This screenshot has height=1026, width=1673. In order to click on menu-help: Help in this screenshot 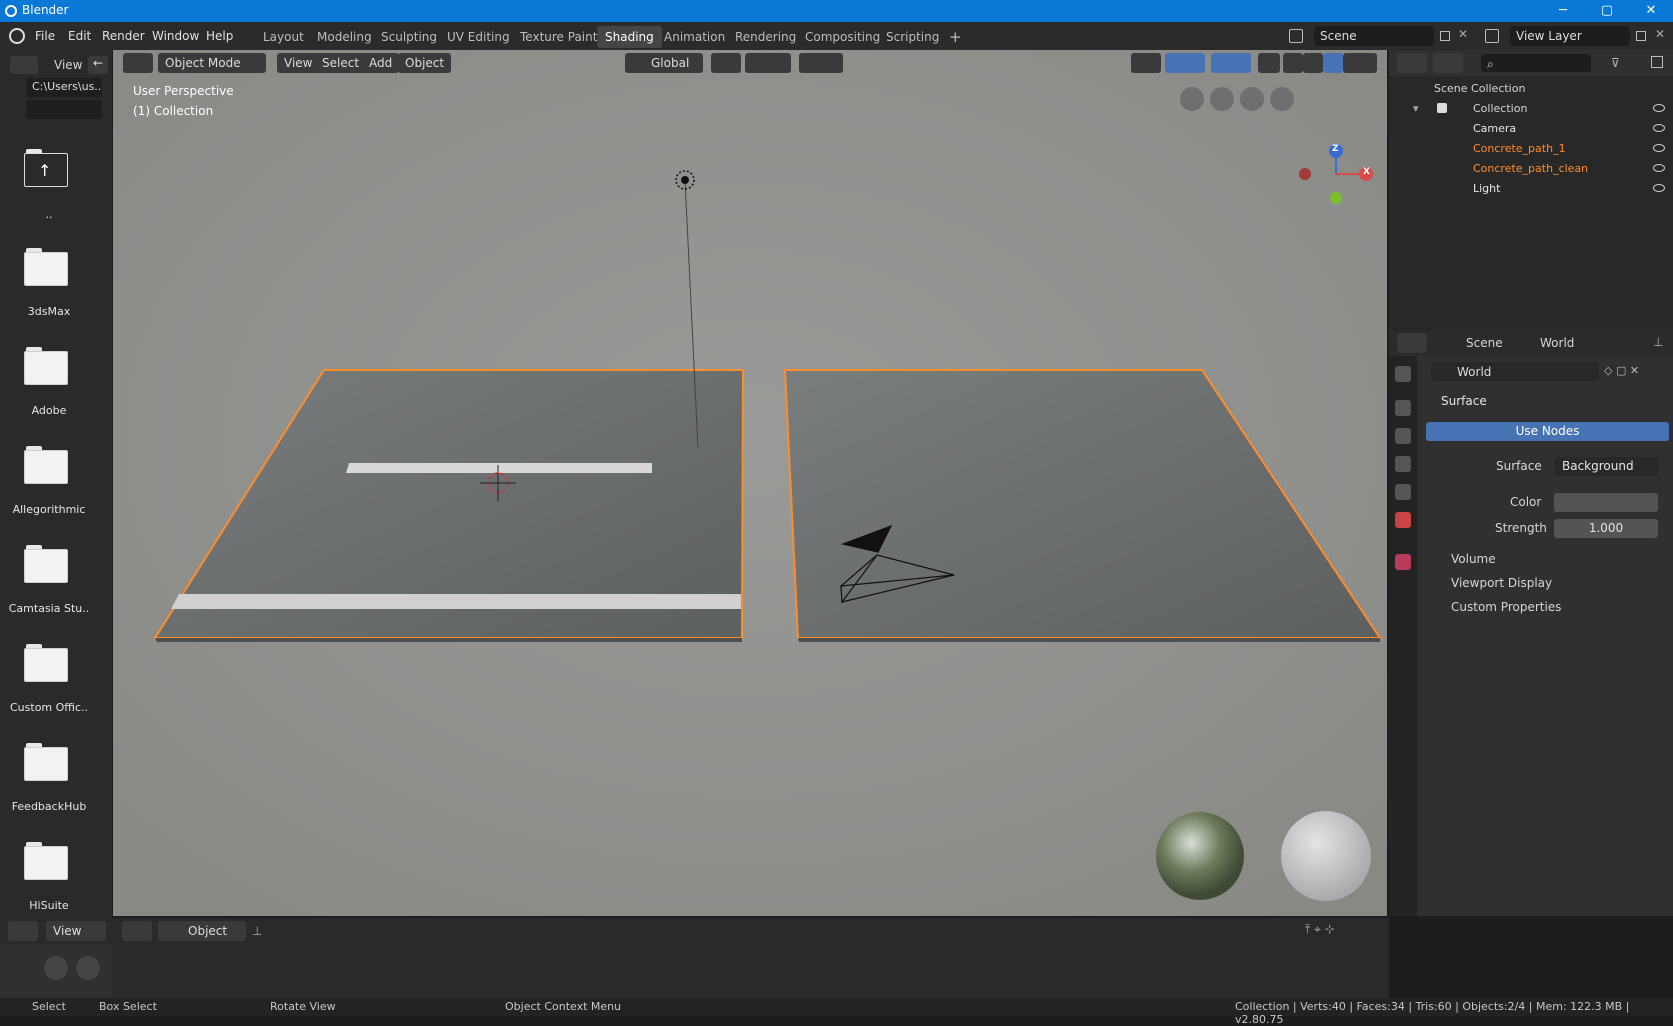, I will do `click(219, 36)`.